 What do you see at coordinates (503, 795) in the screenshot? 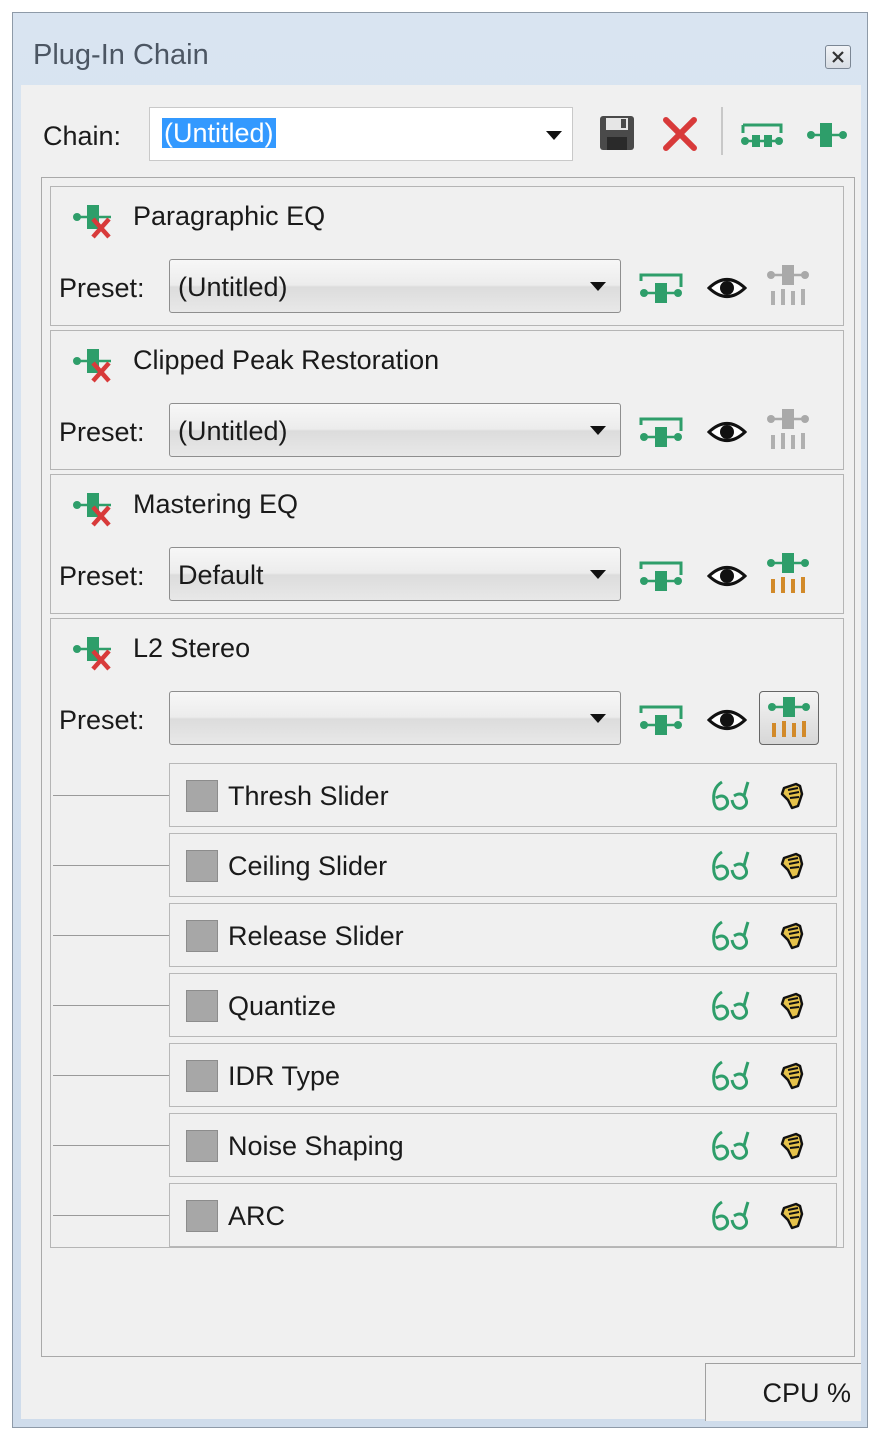
I see `parameter-row: Thresh Slider` at bounding box center [503, 795].